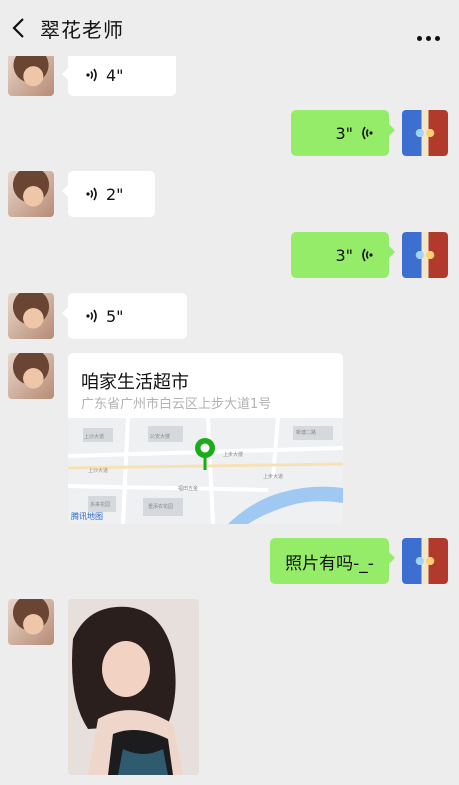 Image resolution: width=459 pixels, height=785 pixels. I want to click on voice-message: 2", so click(108, 194).